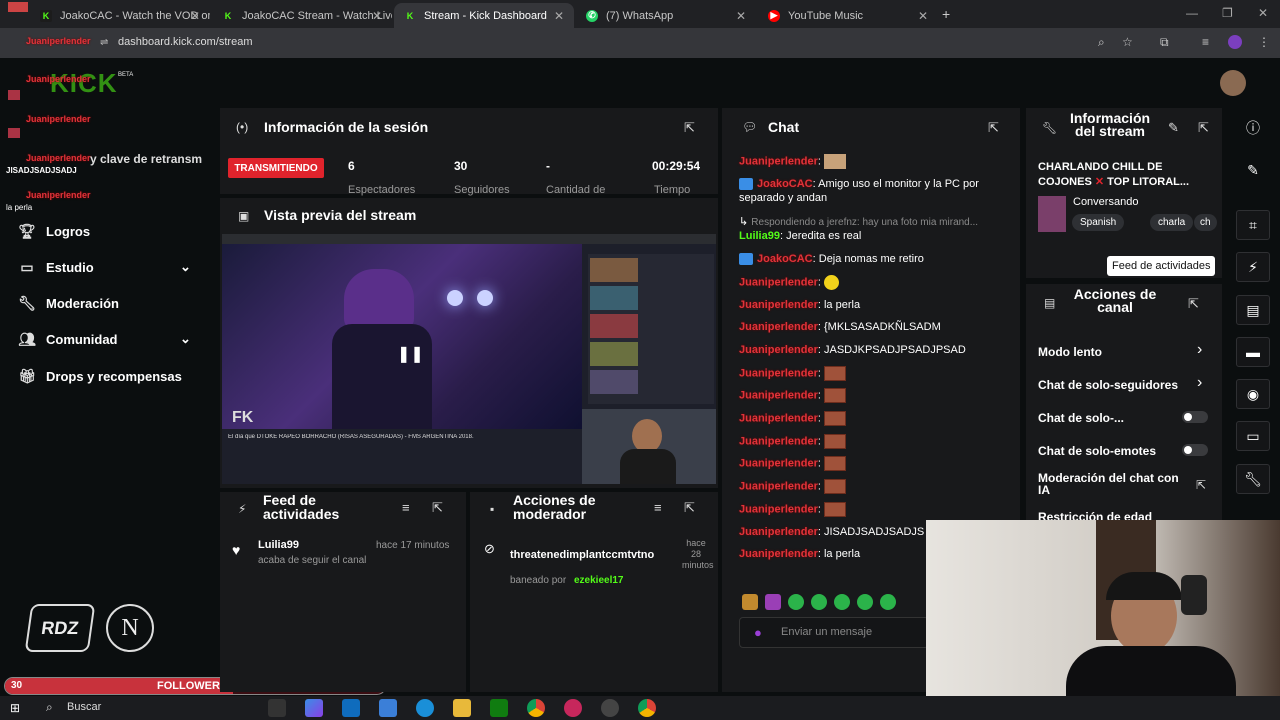 This screenshot has width=1280, height=720. What do you see at coordinates (68, 303) in the screenshot?
I see `sidebar-item-moderacion: 🔧︎ Moderación` at bounding box center [68, 303].